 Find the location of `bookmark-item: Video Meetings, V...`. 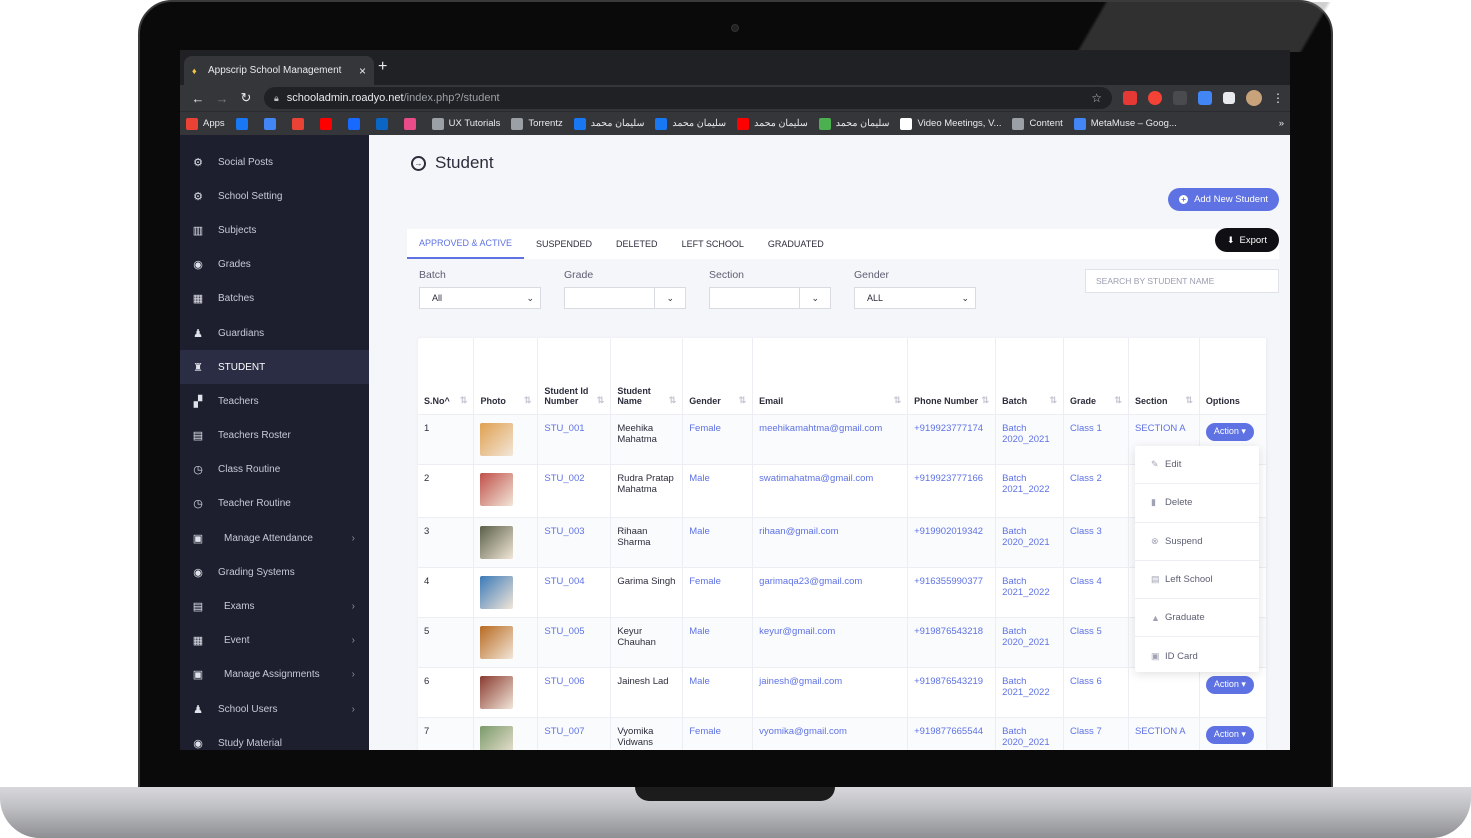

bookmark-item: Video Meetings, V... is located at coordinates (950, 123).